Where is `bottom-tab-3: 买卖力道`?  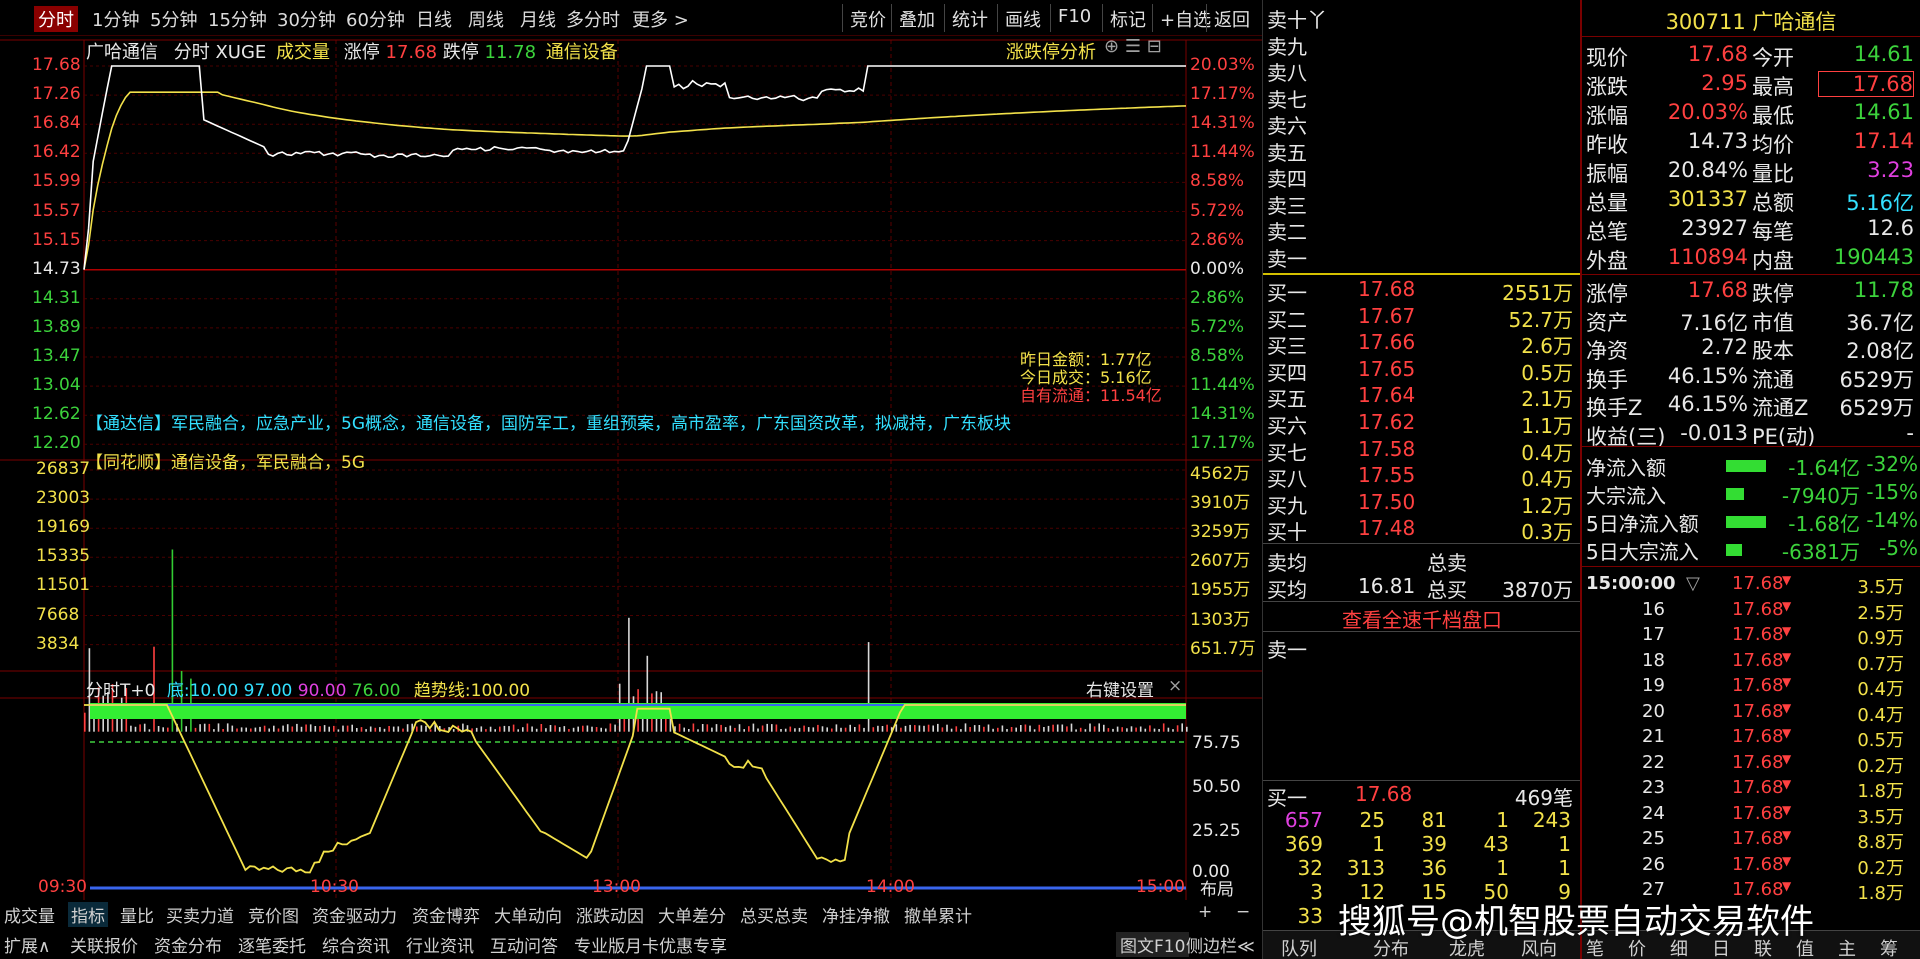 bottom-tab-3: 买卖力道 is located at coordinates (200, 914).